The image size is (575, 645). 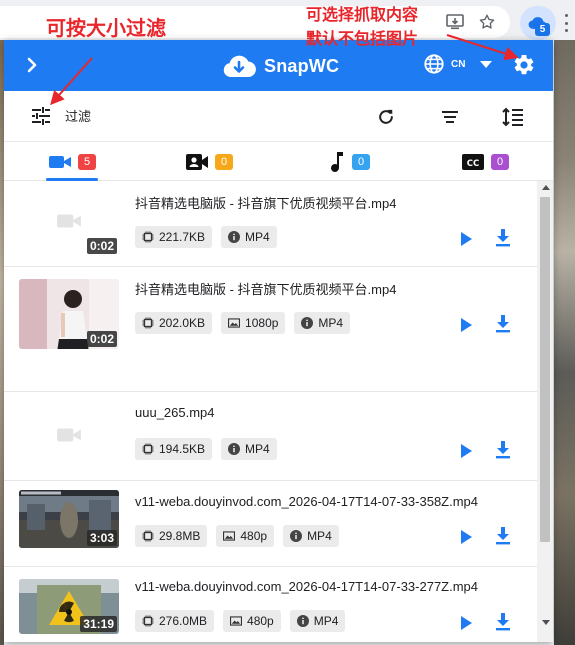 I want to click on size-chip: 29.8MB, so click(x=171, y=536).